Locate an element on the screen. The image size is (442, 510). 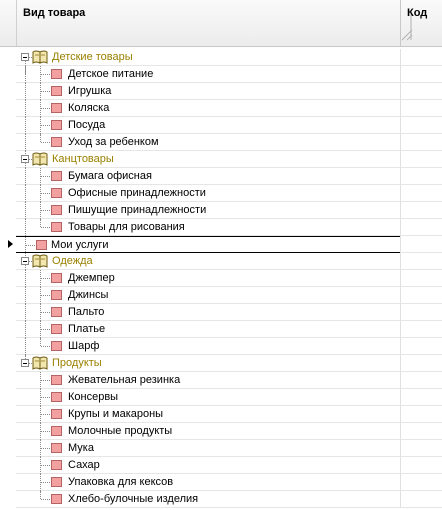
tree-group-row: Продукты is located at coordinates (221, 363).